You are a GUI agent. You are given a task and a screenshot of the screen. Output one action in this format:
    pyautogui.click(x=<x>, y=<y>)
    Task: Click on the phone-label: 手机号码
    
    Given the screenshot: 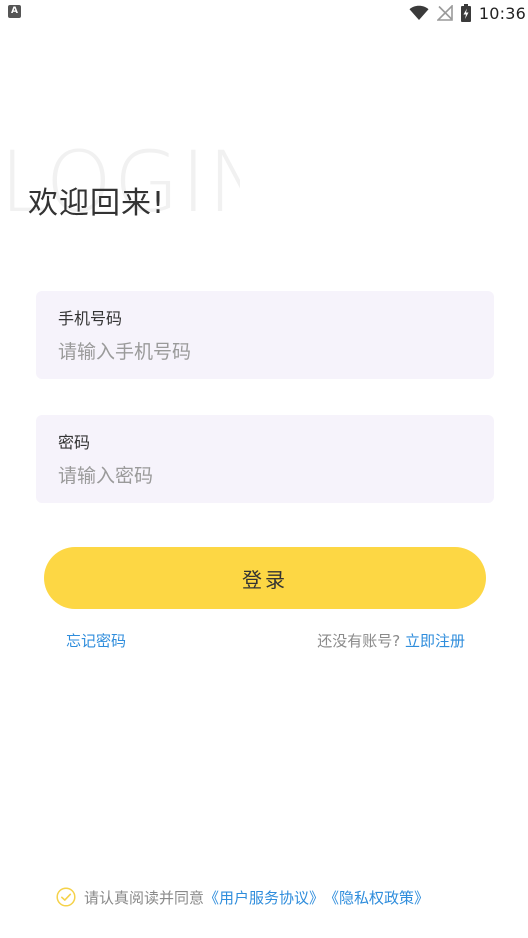 What is the action you would take?
    pyautogui.click(x=90, y=318)
    